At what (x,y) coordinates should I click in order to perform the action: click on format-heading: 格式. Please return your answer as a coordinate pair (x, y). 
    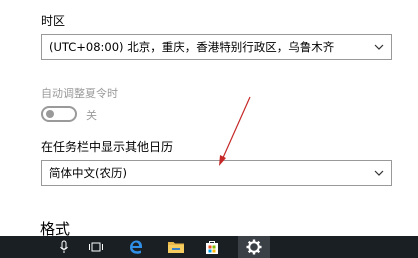
    Looking at the image, I should click on (55, 228).